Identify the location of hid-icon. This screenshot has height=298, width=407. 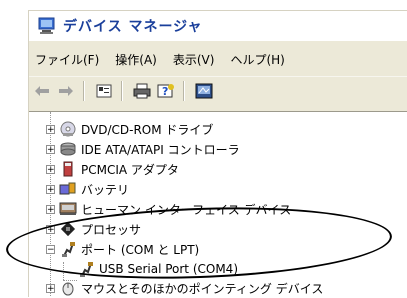
(68, 209).